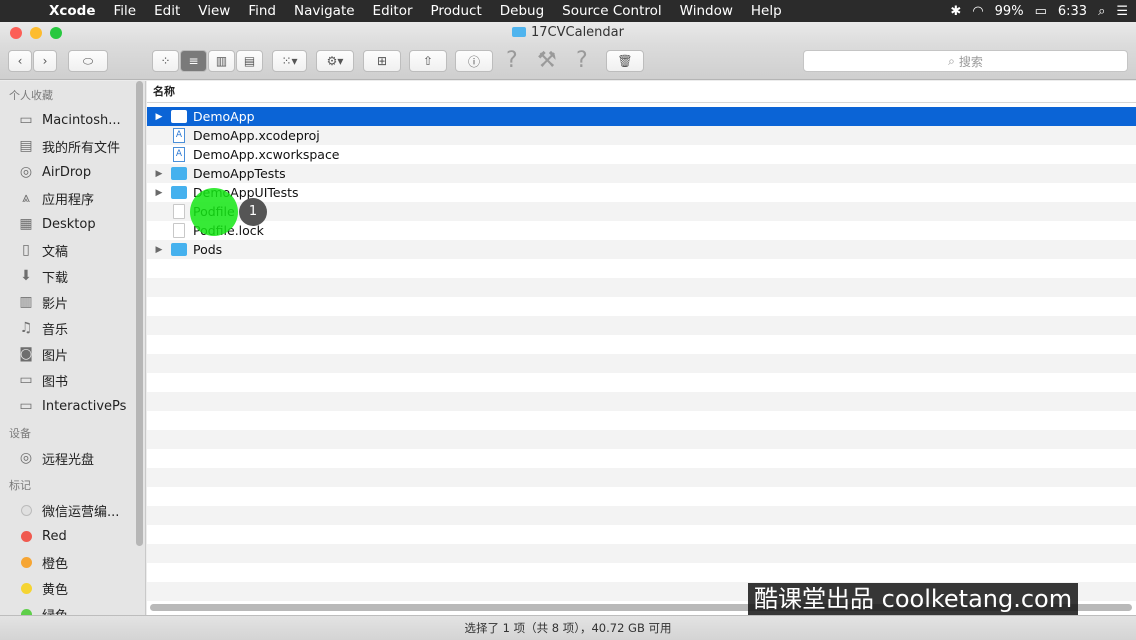 The height and width of the screenshot is (640, 1136). Describe the element at coordinates (125, 11) in the screenshot. I see `menu-file: File` at that location.